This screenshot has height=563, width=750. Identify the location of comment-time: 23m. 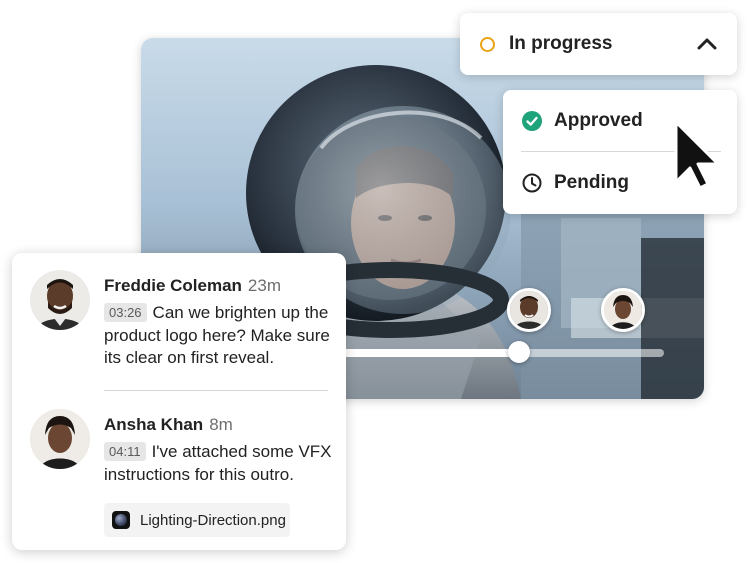
(264, 285).